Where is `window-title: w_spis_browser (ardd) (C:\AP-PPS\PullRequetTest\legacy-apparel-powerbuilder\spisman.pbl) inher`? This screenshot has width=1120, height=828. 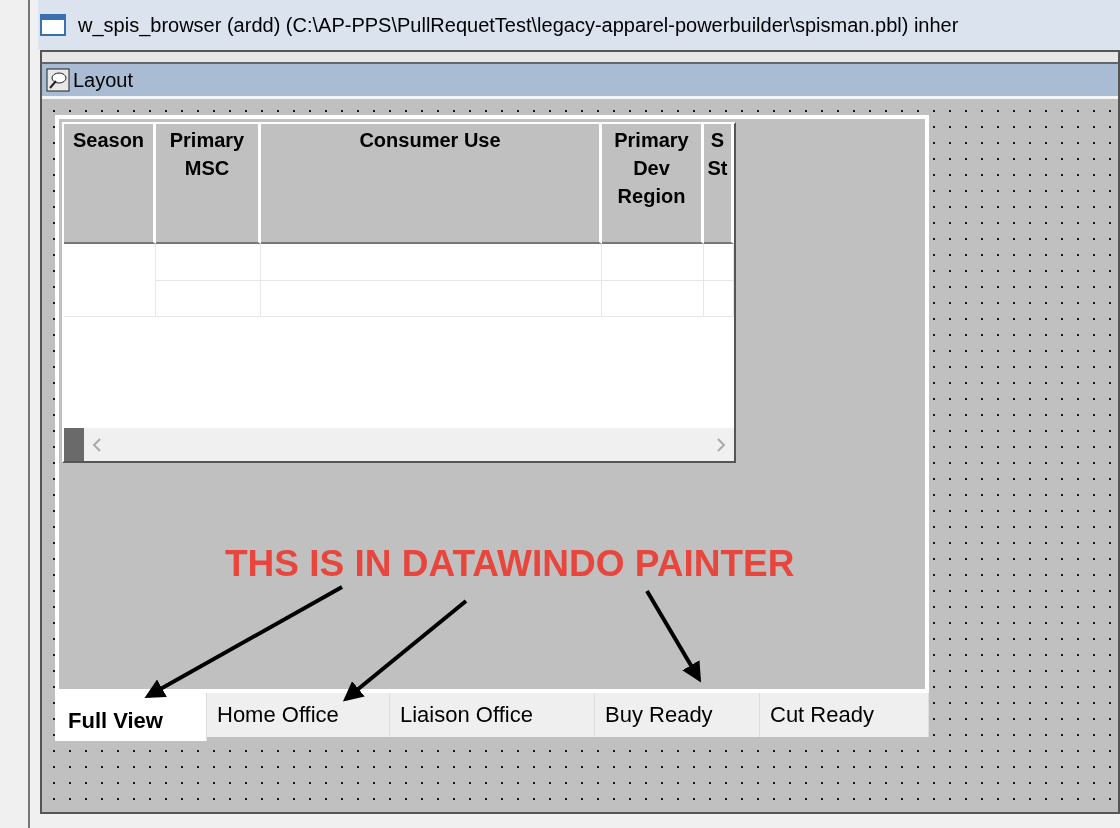 window-title: w_spis_browser (ardd) (C:\AP-PPS\PullRequetTest\legacy-apparel-powerbuilder\spisman.pbl) inher is located at coordinates (518, 25).